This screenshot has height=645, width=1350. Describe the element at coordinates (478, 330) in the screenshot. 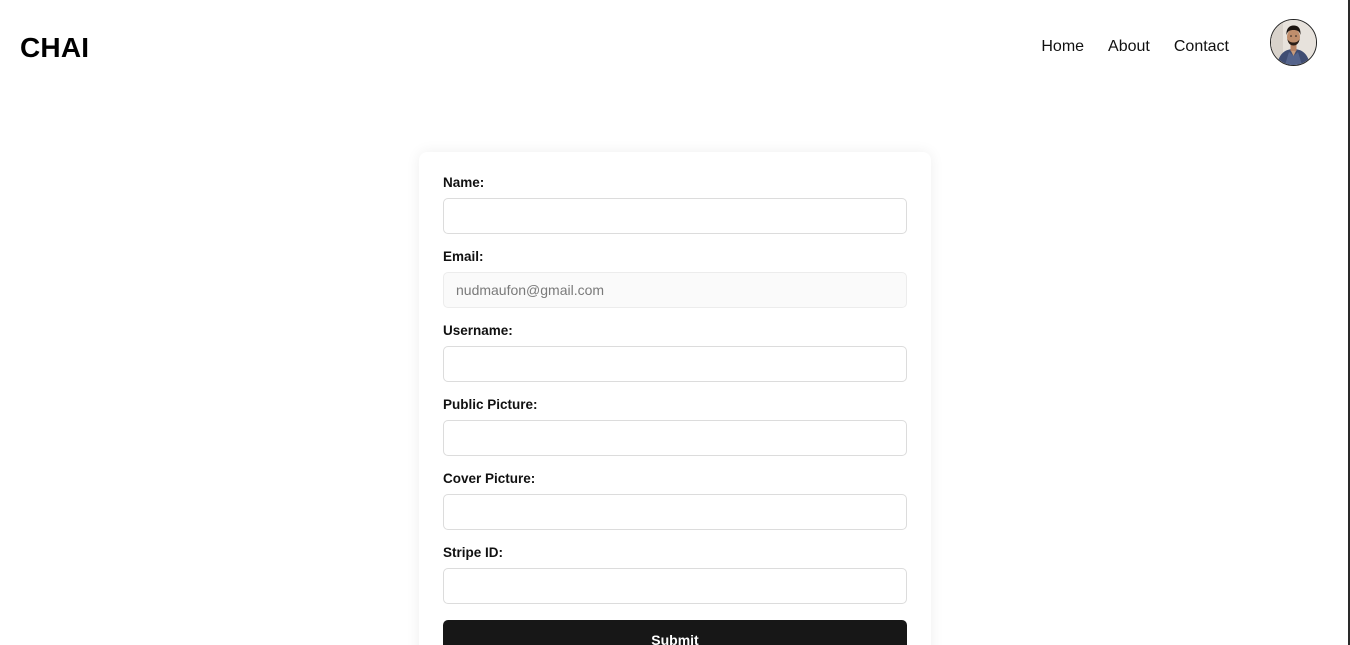

I see `username-label: Username:` at that location.